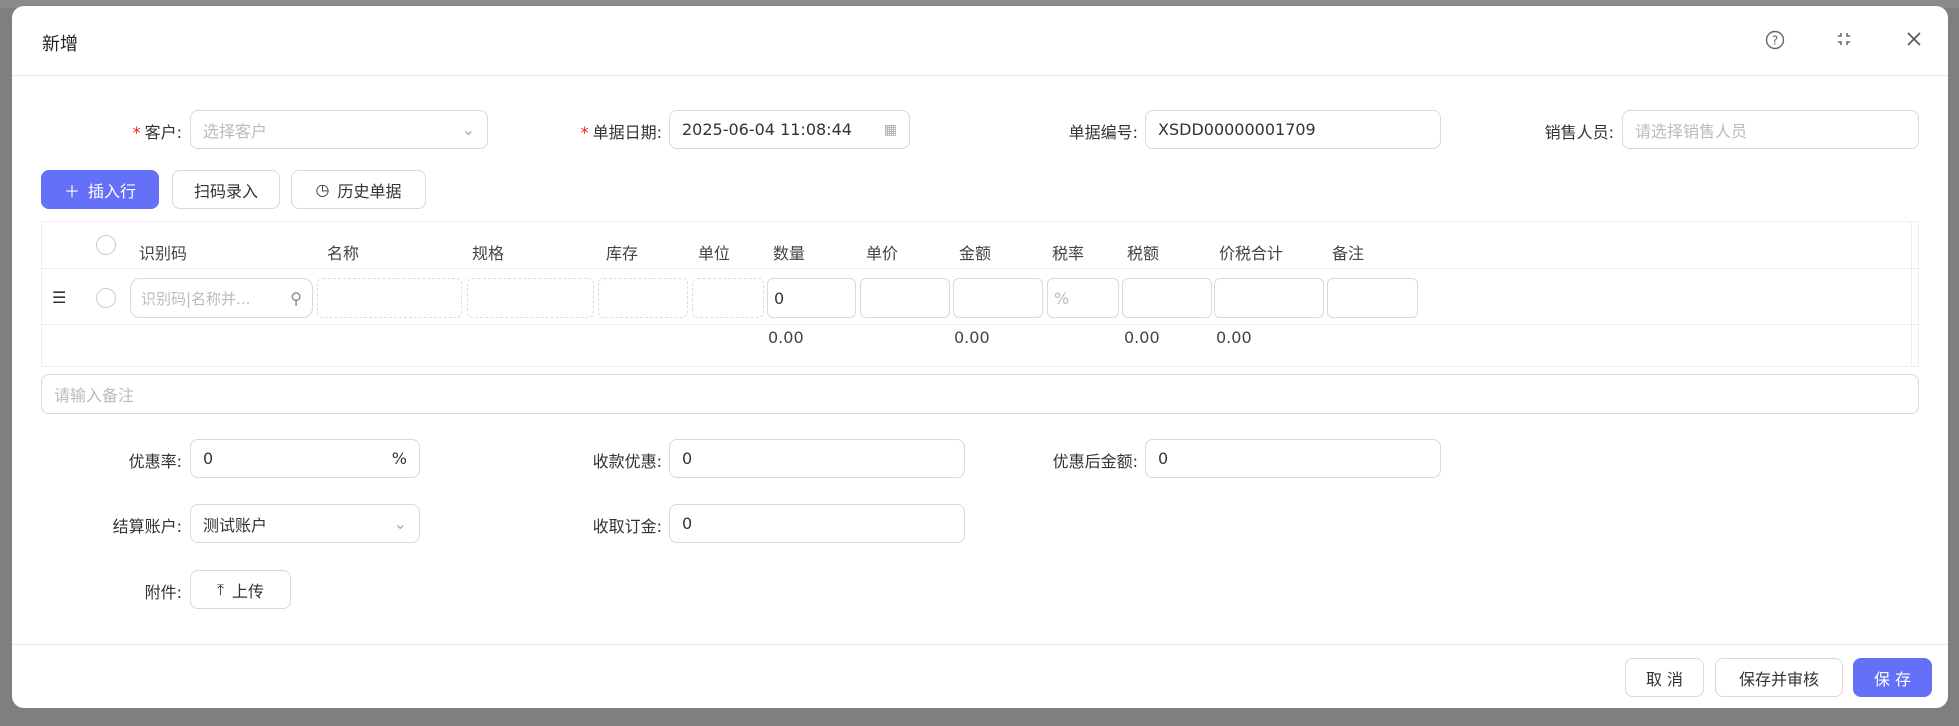 The width and height of the screenshot is (1959, 726). I want to click on col-header: 税率, so click(1068, 253).